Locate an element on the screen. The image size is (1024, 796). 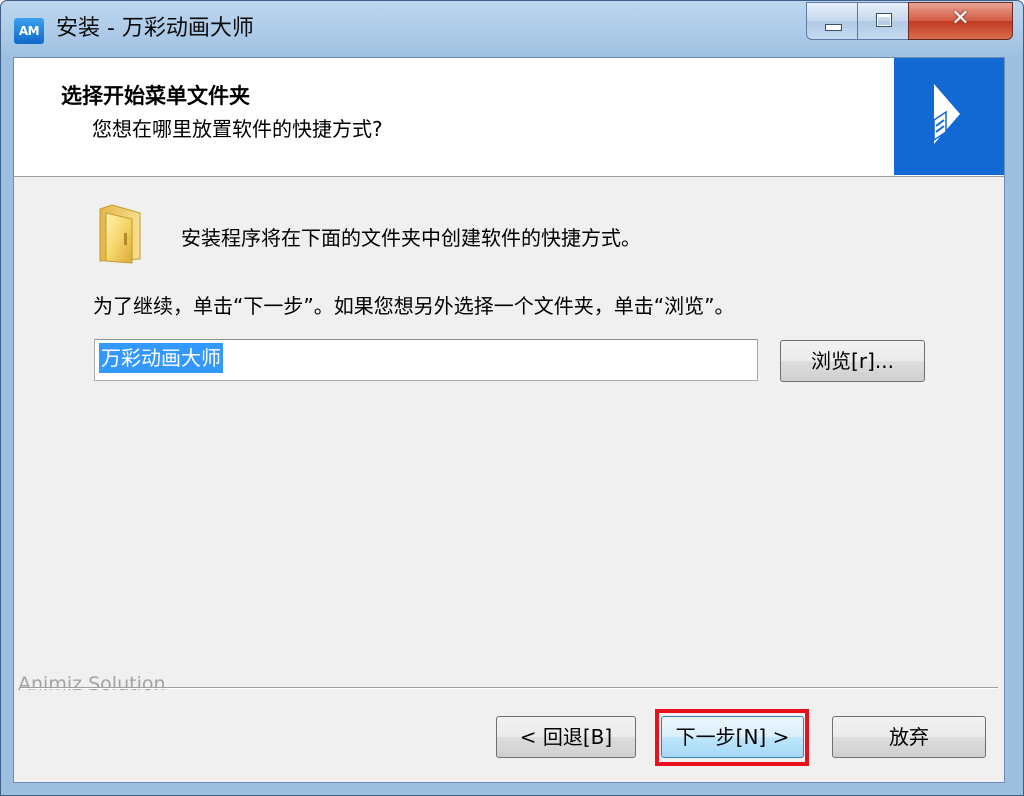
brand-label: Animiz Solution is located at coordinates (95, 684).